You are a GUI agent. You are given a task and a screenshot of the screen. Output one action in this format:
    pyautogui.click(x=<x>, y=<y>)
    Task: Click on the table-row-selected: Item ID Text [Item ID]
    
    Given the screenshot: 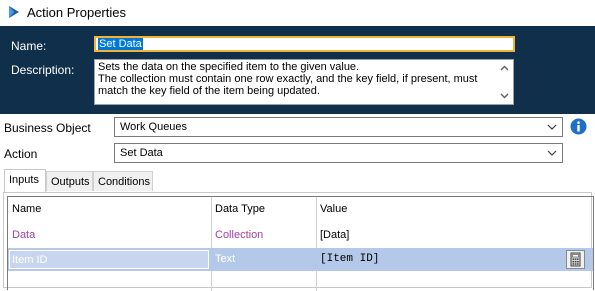 What is the action you would take?
    pyautogui.click(x=300, y=259)
    